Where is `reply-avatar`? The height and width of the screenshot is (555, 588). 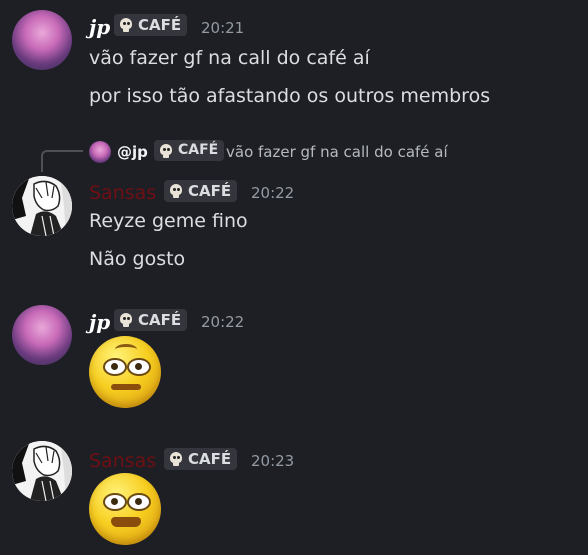 reply-avatar is located at coordinates (100, 152).